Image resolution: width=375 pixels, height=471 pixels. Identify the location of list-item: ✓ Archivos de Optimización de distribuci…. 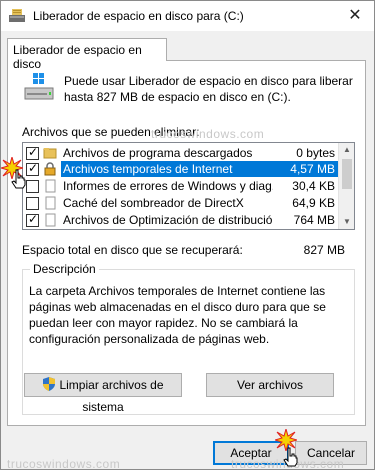
(181, 220).